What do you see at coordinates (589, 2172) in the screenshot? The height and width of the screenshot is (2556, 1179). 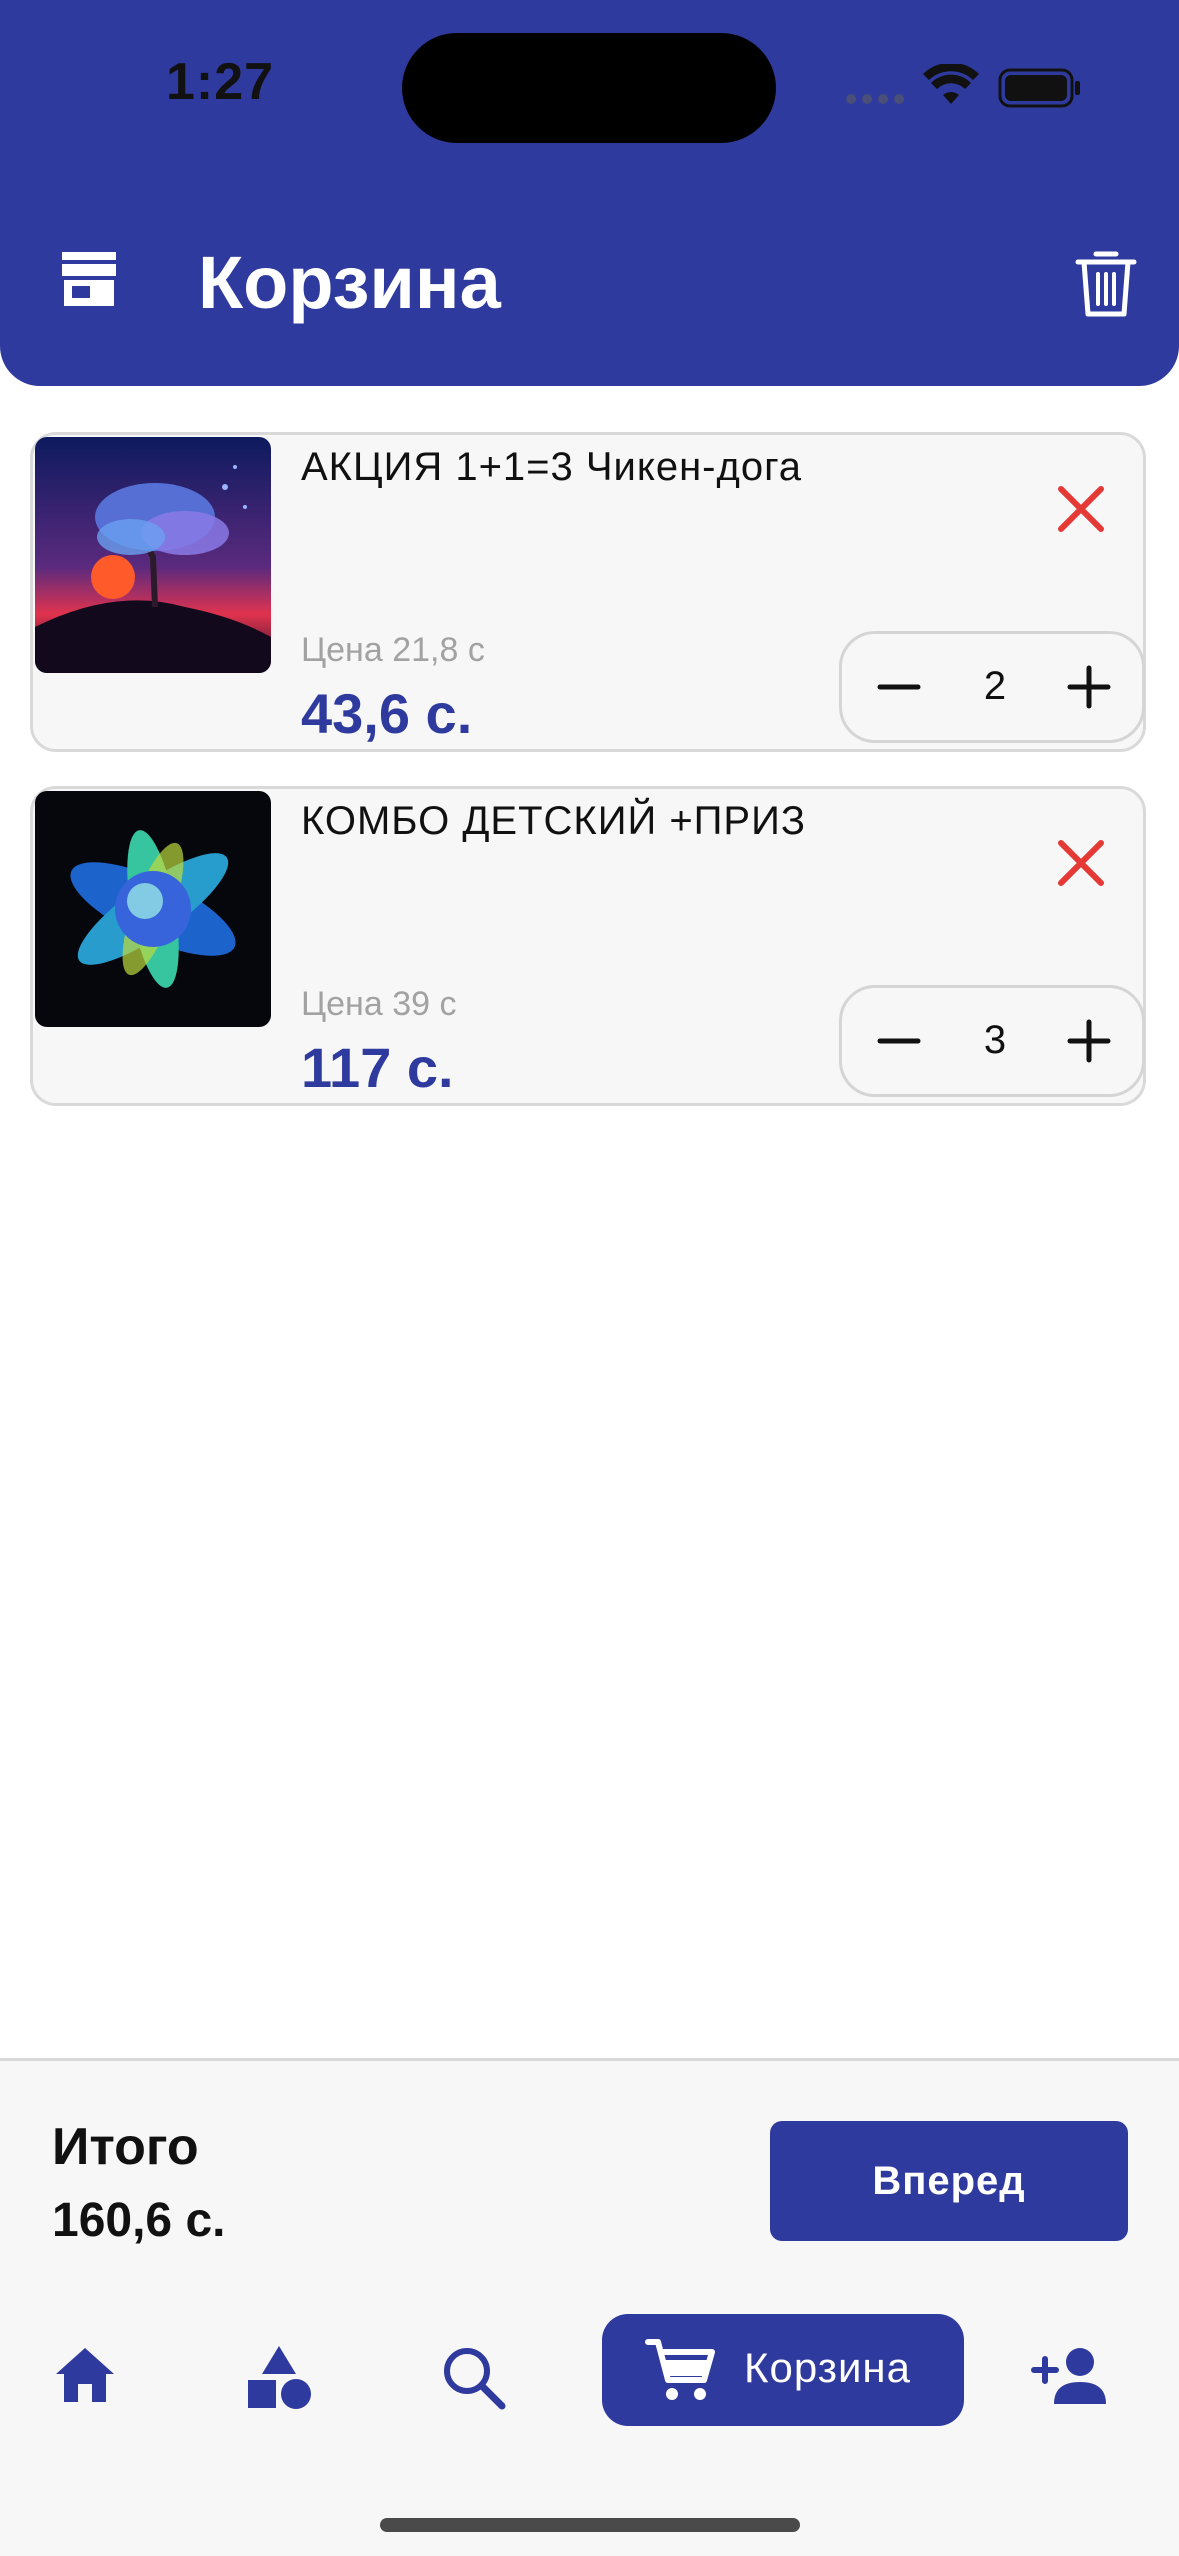 I see `order-summary: Итого 160,6 с. Вперед` at bounding box center [589, 2172].